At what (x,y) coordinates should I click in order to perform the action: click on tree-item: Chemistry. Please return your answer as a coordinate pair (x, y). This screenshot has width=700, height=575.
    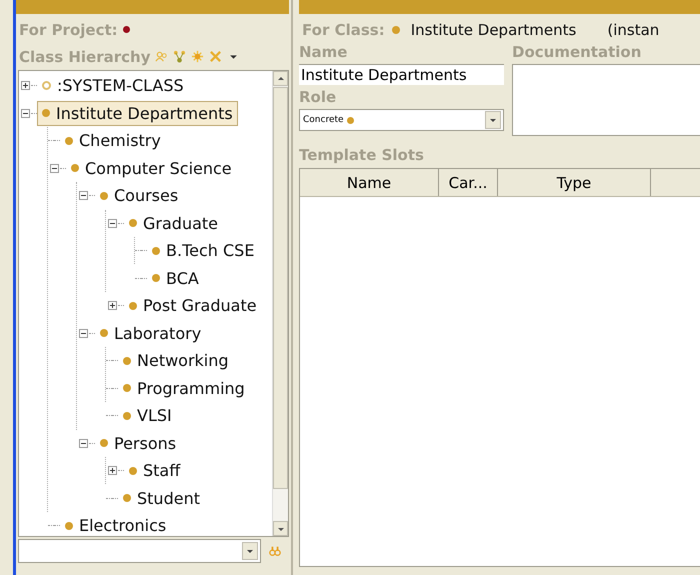
    Looking at the image, I should click on (113, 141).